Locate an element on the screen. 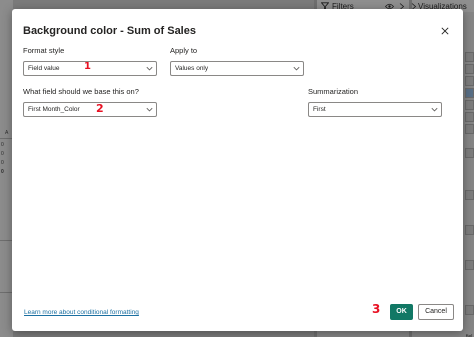 The height and width of the screenshot is (337, 474). apply-to-label: Apply to is located at coordinates (184, 50).